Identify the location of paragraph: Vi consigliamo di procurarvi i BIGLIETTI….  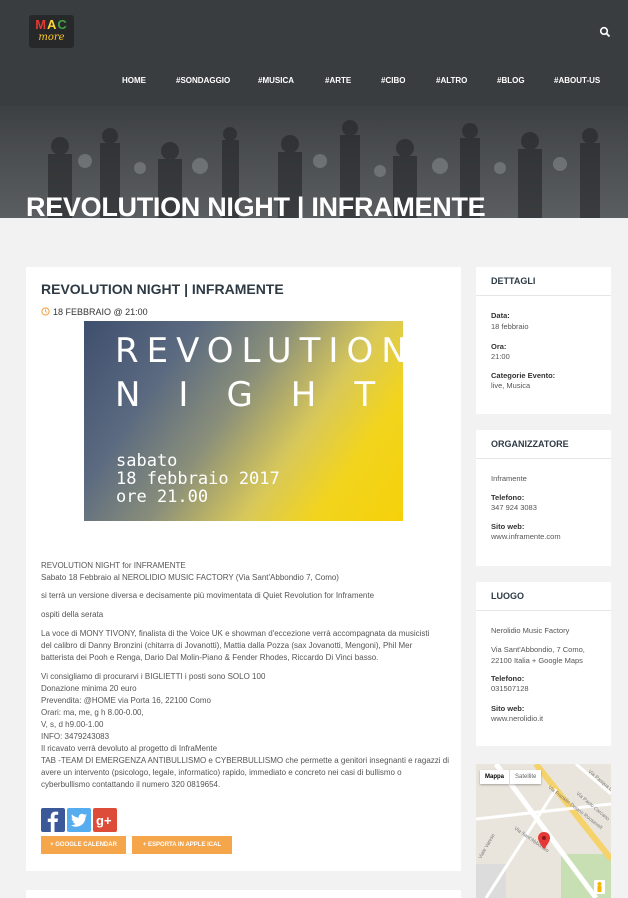
(153, 676).